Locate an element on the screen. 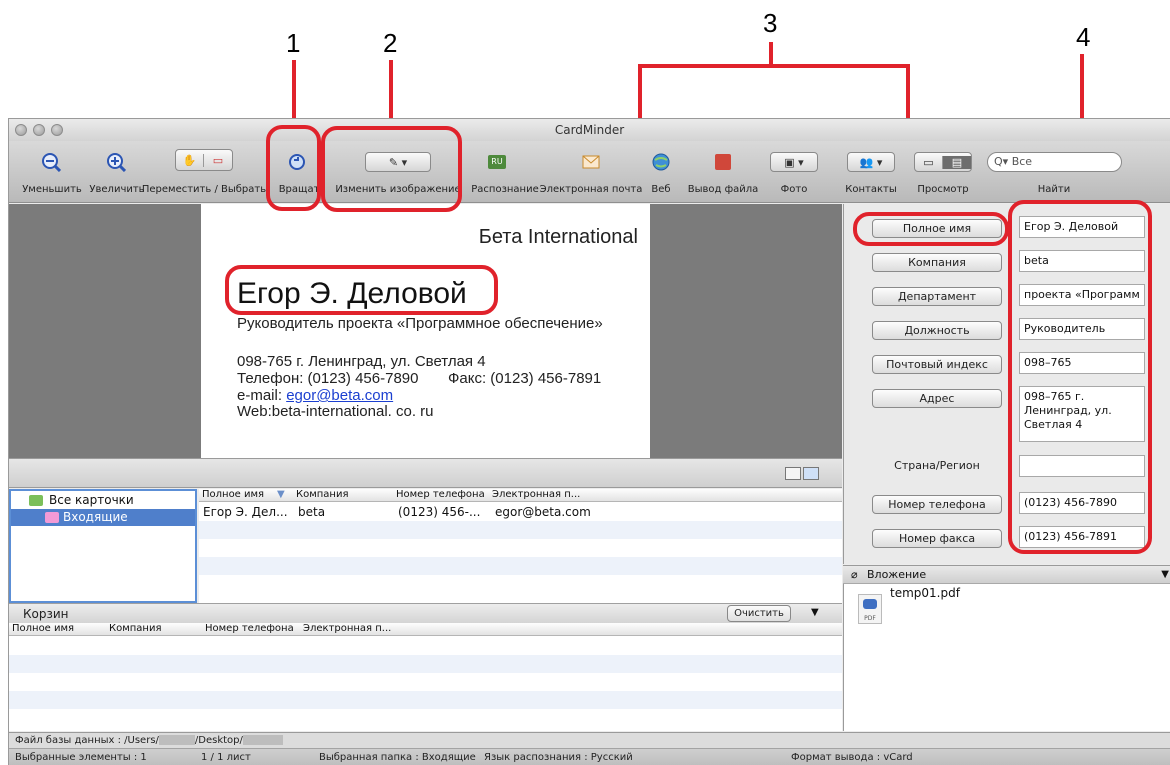 Image resolution: width=1170 pixels, height=765 pixels. row-company: beta is located at coordinates (312, 512).